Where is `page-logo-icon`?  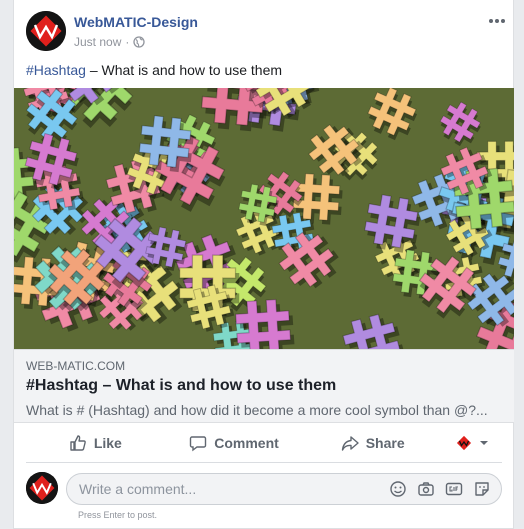
page-logo-icon is located at coordinates (463, 443).